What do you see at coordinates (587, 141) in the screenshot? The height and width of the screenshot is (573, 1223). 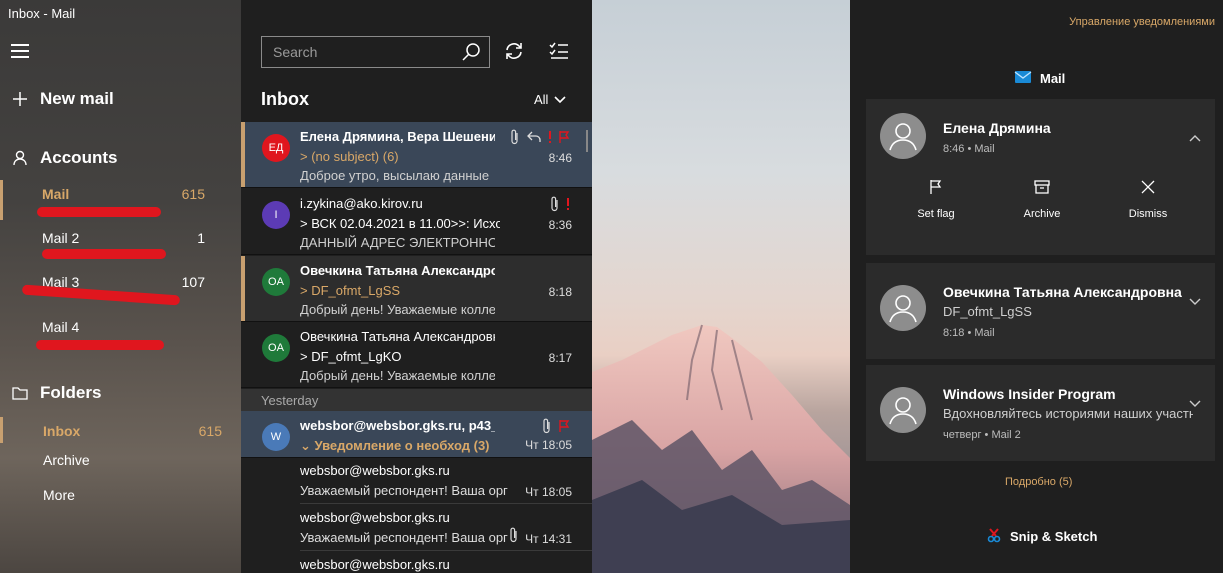 I see `scrollbar-thumb` at bounding box center [587, 141].